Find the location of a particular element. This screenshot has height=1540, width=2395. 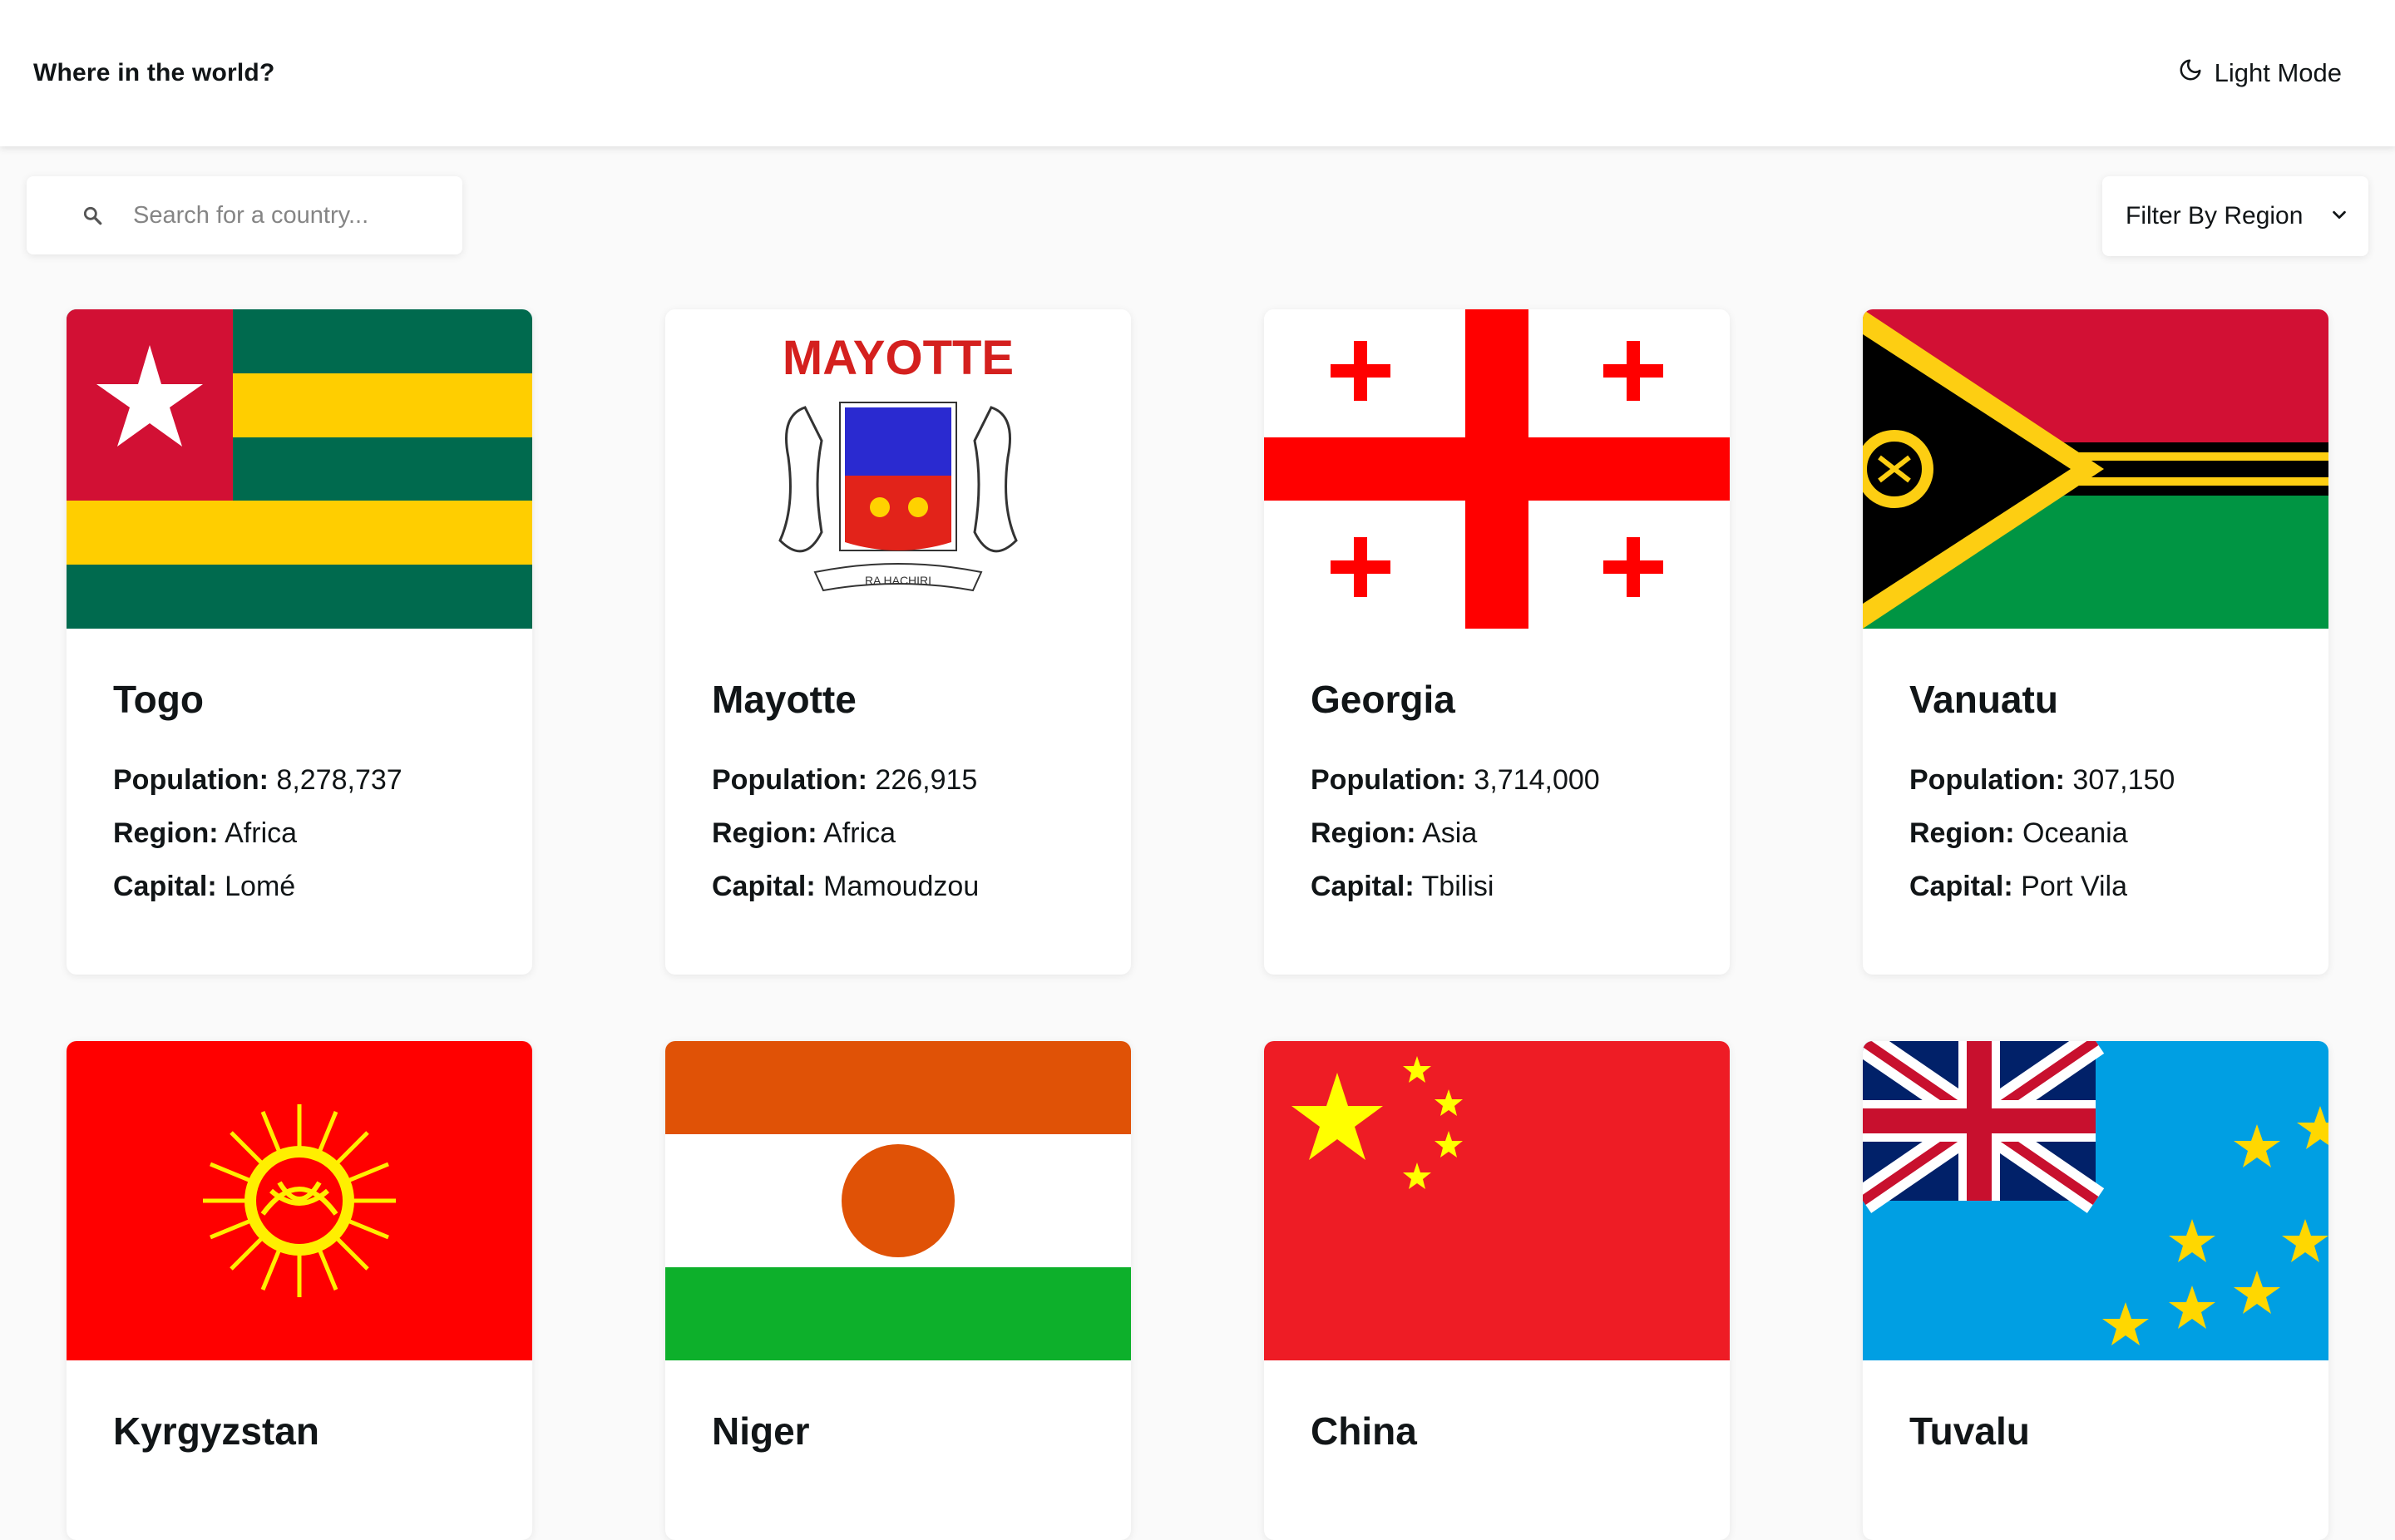

region-filter-label: Filter By Region is located at coordinates (2215, 216).